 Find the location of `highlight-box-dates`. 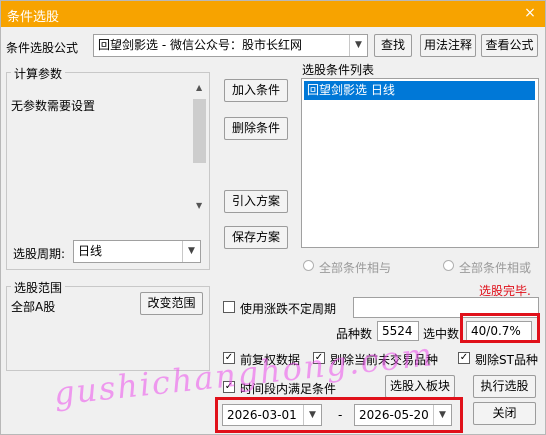

highlight-box-dates is located at coordinates (339, 415).